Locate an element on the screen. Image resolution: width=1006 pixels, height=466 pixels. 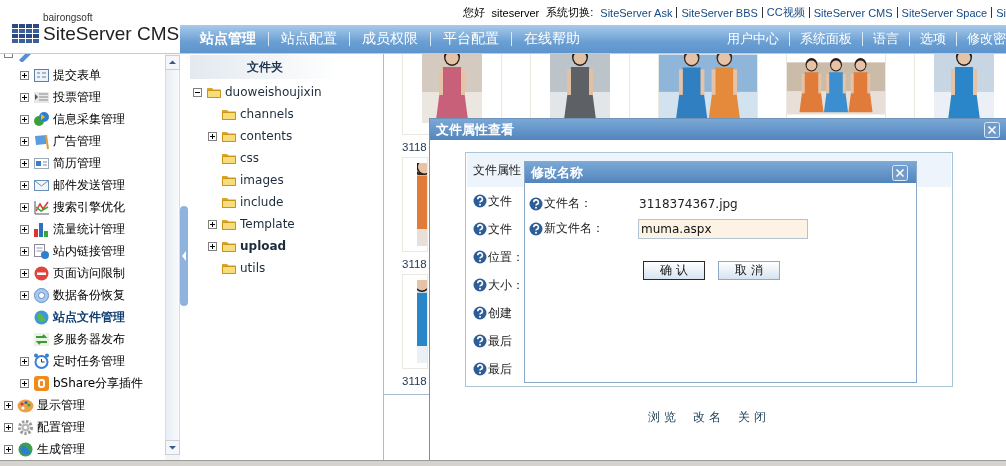
sidebar-item: 生成管理 is located at coordinates (61, 449).